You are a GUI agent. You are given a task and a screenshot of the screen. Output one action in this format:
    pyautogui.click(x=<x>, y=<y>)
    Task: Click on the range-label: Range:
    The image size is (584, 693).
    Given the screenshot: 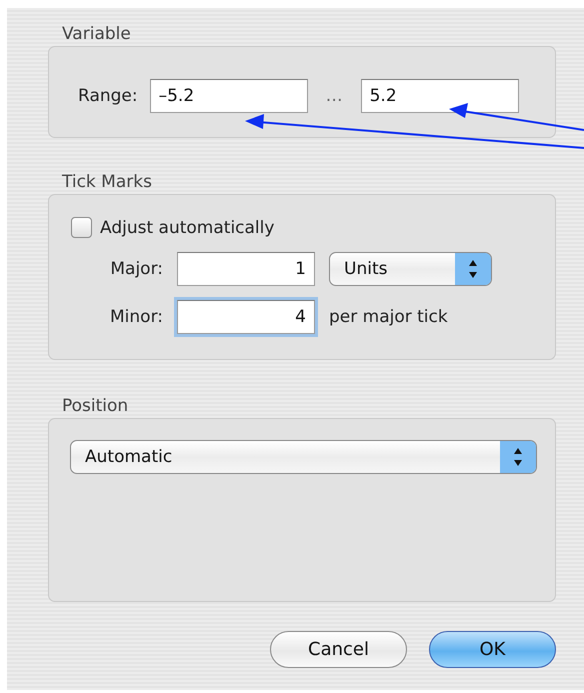 What is the action you would take?
    pyautogui.click(x=108, y=96)
    